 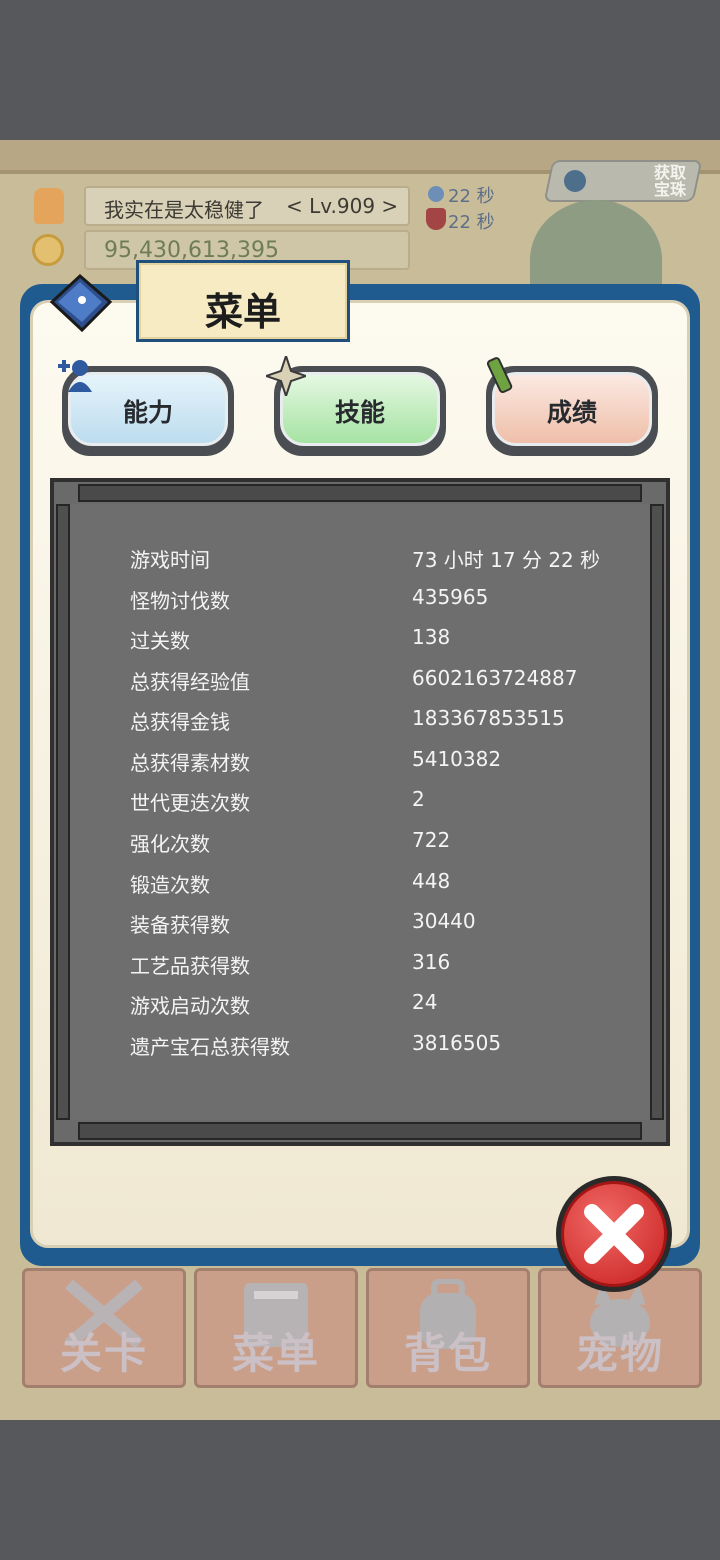 What do you see at coordinates (170, 885) in the screenshot?
I see `stat-label: 锻造次数` at bounding box center [170, 885].